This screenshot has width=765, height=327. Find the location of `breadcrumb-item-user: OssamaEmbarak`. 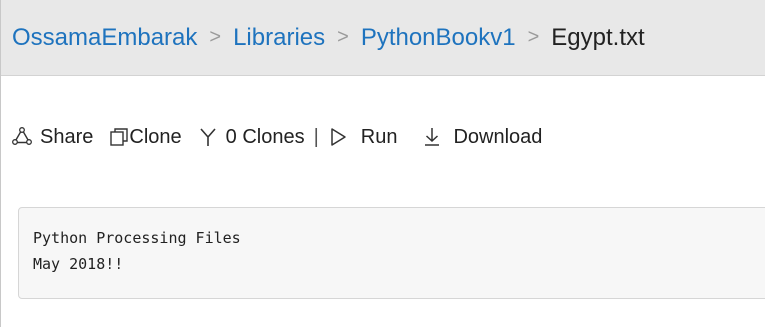

breadcrumb-item-user: OssamaEmbarak is located at coordinates (104, 38).